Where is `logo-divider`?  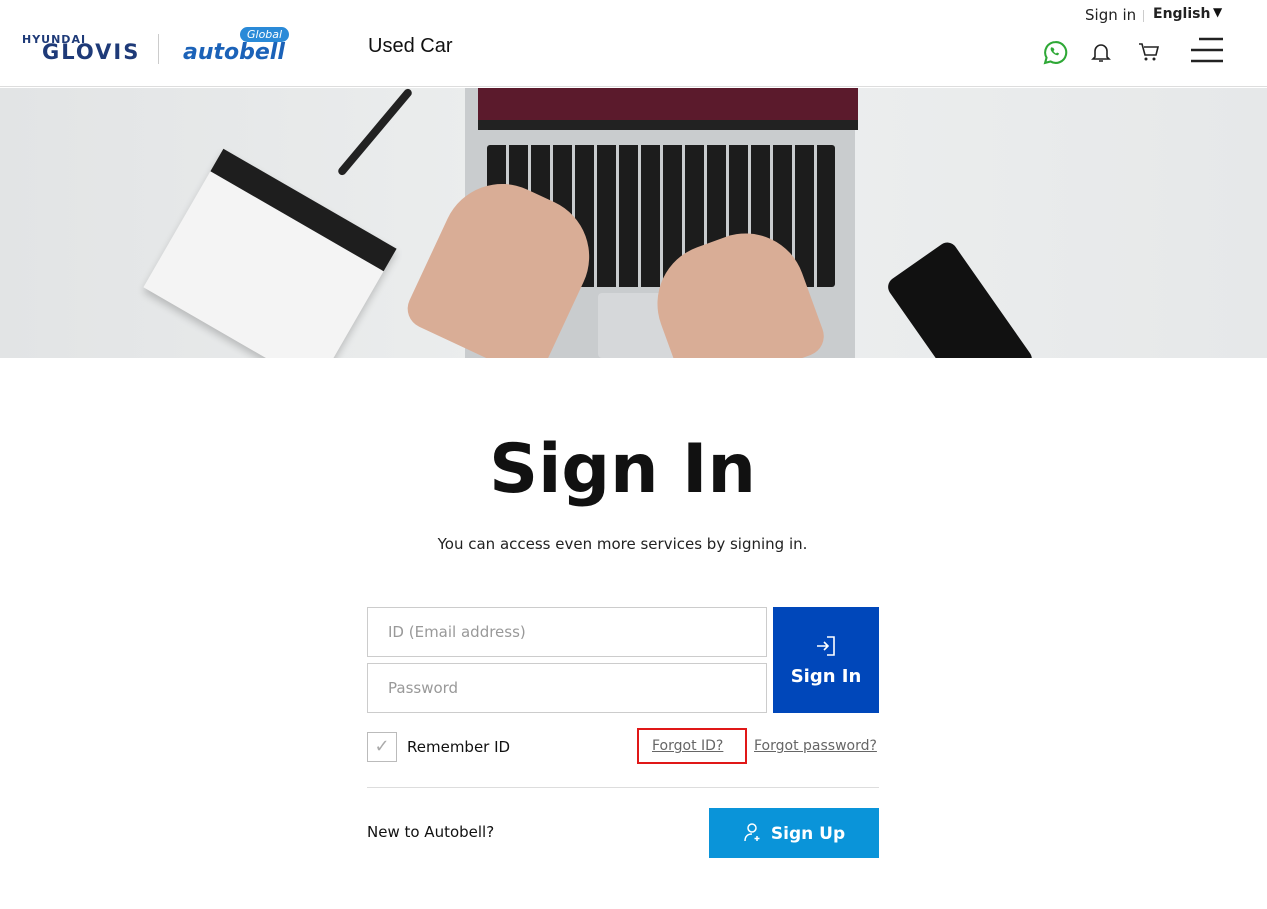
logo-divider is located at coordinates (158, 49).